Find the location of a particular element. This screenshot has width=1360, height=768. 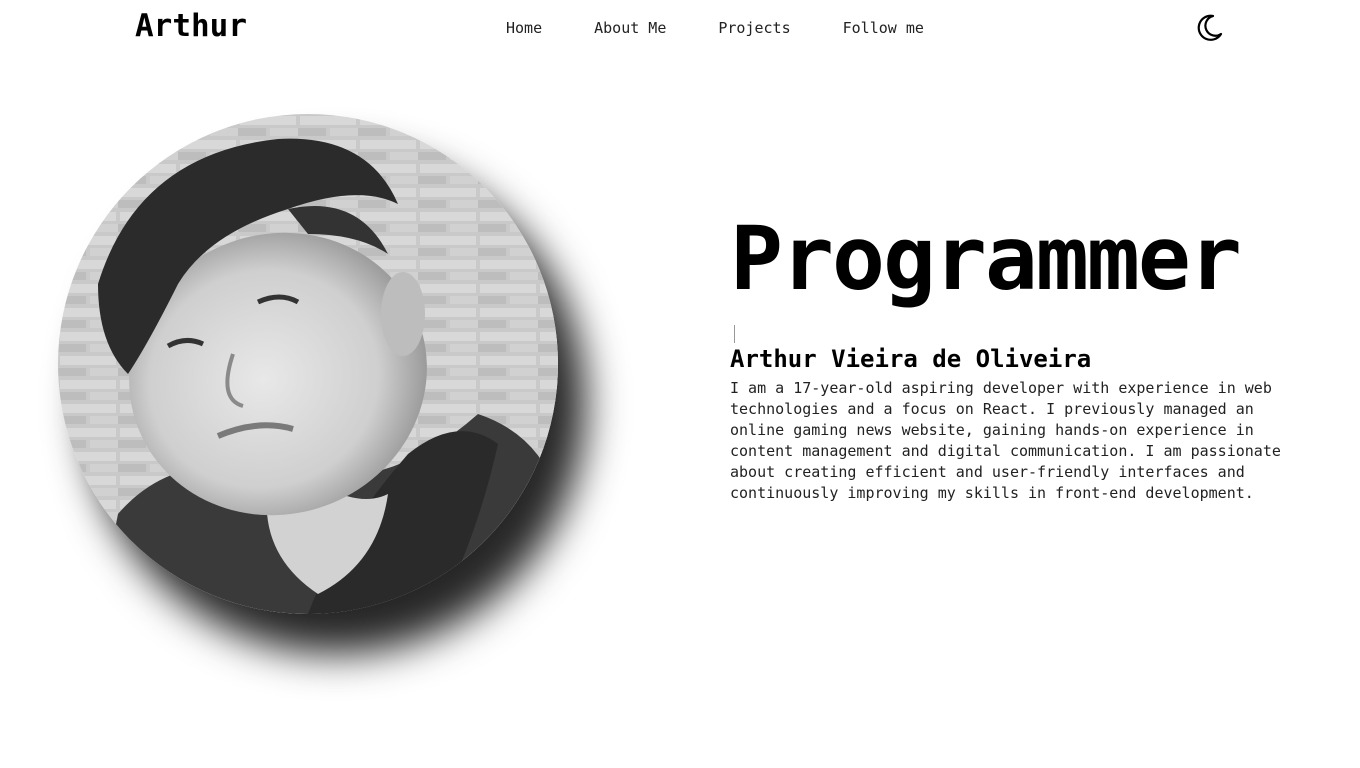

site-header: Arthur Home About Me Projects Follow me is located at coordinates (680, 29).